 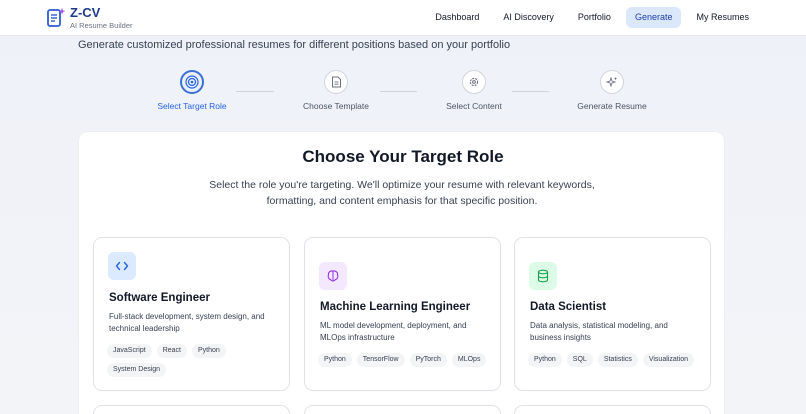 I want to click on nav-ai-discovery: AI Discovery, so click(x=528, y=17).